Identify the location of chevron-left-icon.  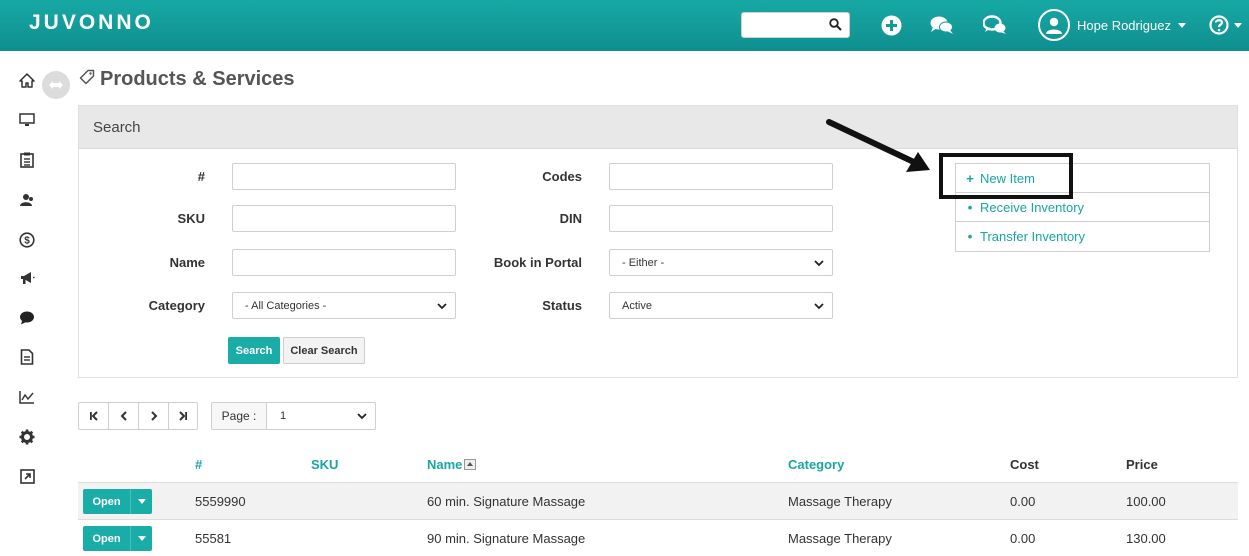
(123, 416).